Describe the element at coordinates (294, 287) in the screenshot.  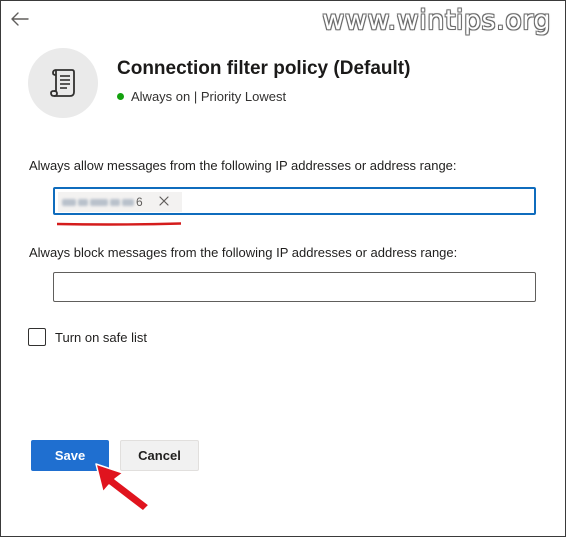
I see `block-ip-input` at that location.